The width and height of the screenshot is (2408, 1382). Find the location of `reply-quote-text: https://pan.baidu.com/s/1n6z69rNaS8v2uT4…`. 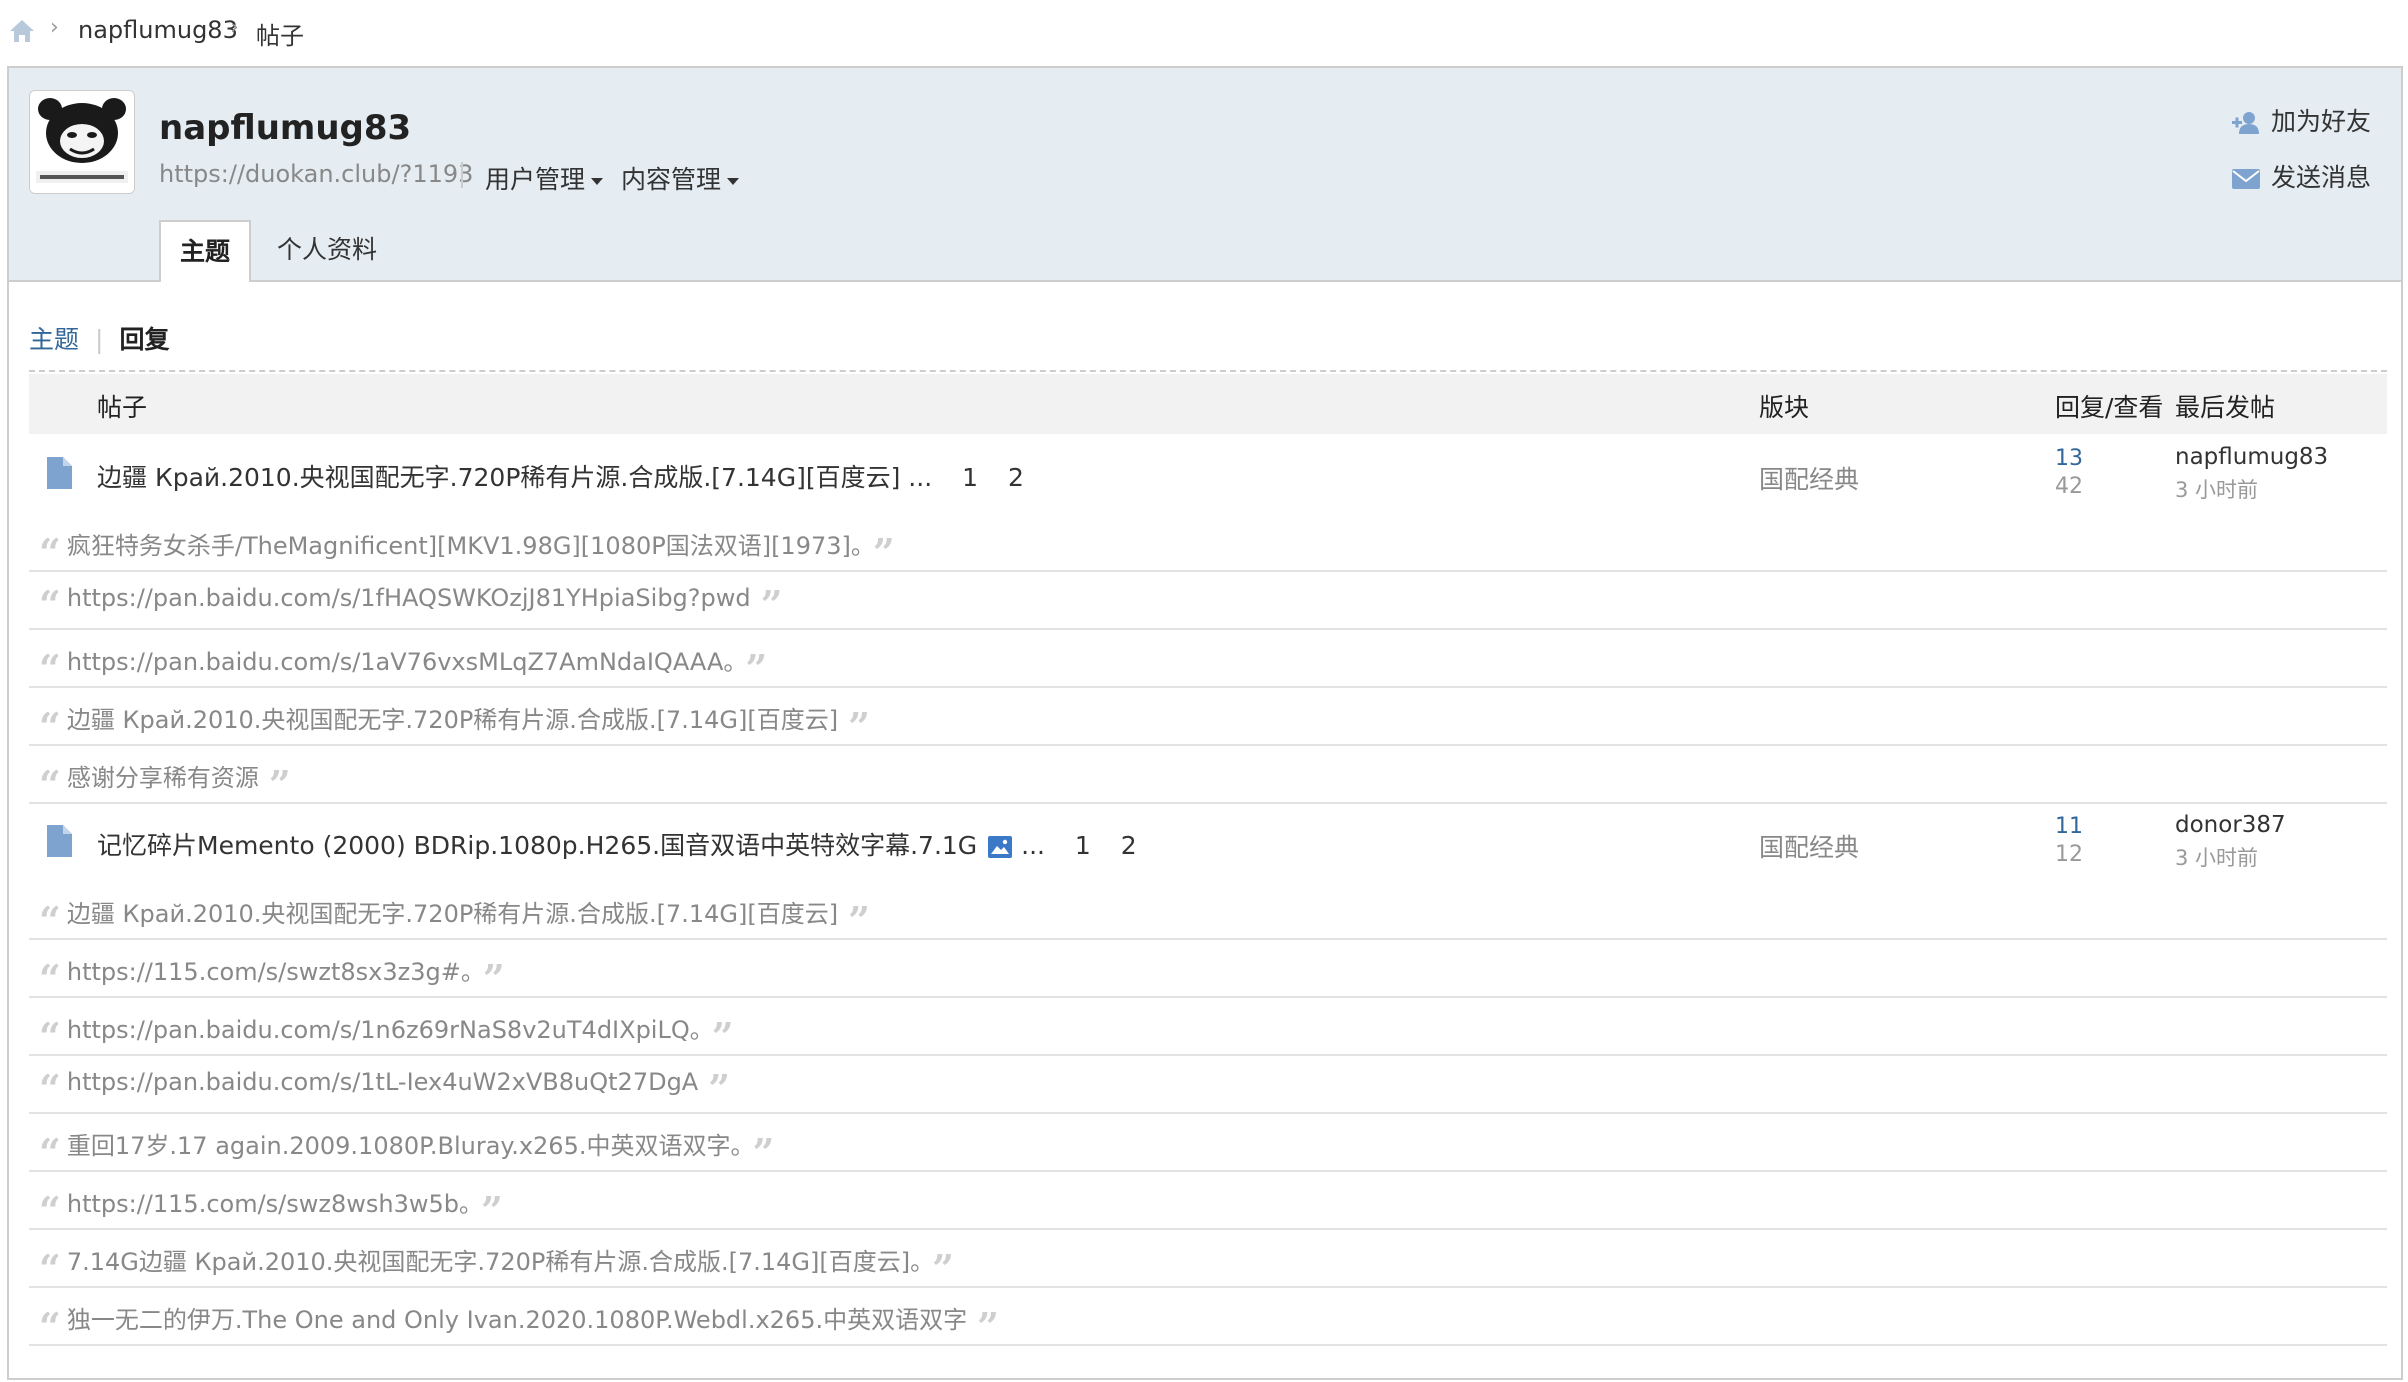

reply-quote-text: https://pan.baidu.com/s/1n6z69rNaS8v2uT4… is located at coordinates (384, 1030).